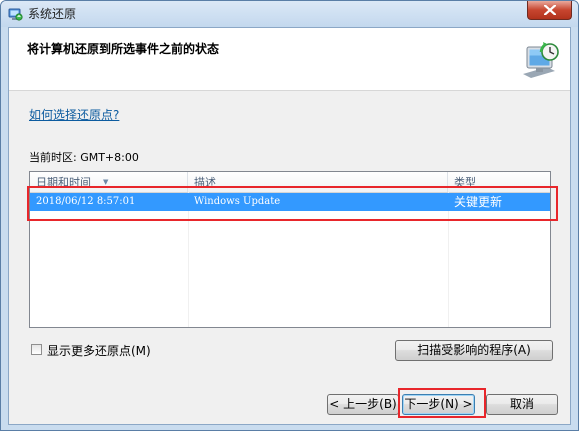 The height and width of the screenshot is (431, 579). I want to click on cancel-button: 取消, so click(522, 404).